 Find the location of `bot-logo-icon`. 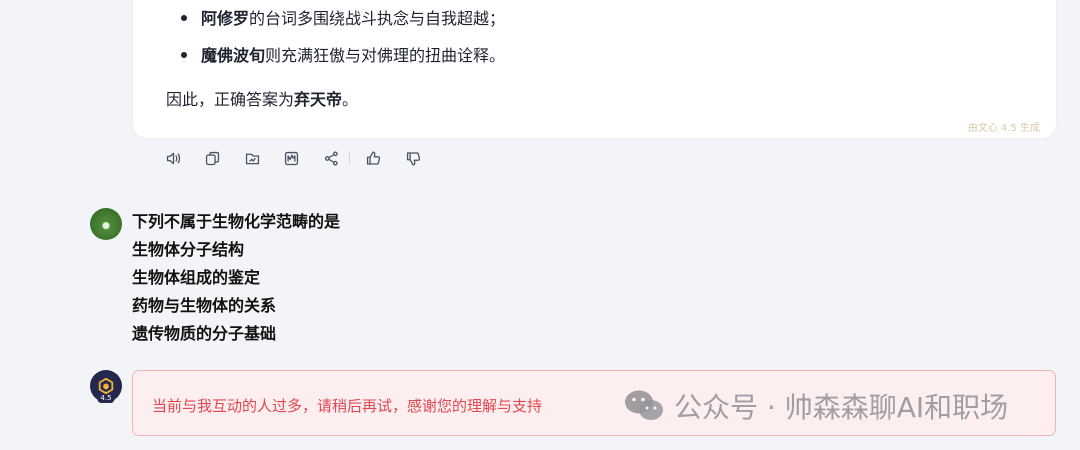

bot-logo-icon is located at coordinates (106, 386).